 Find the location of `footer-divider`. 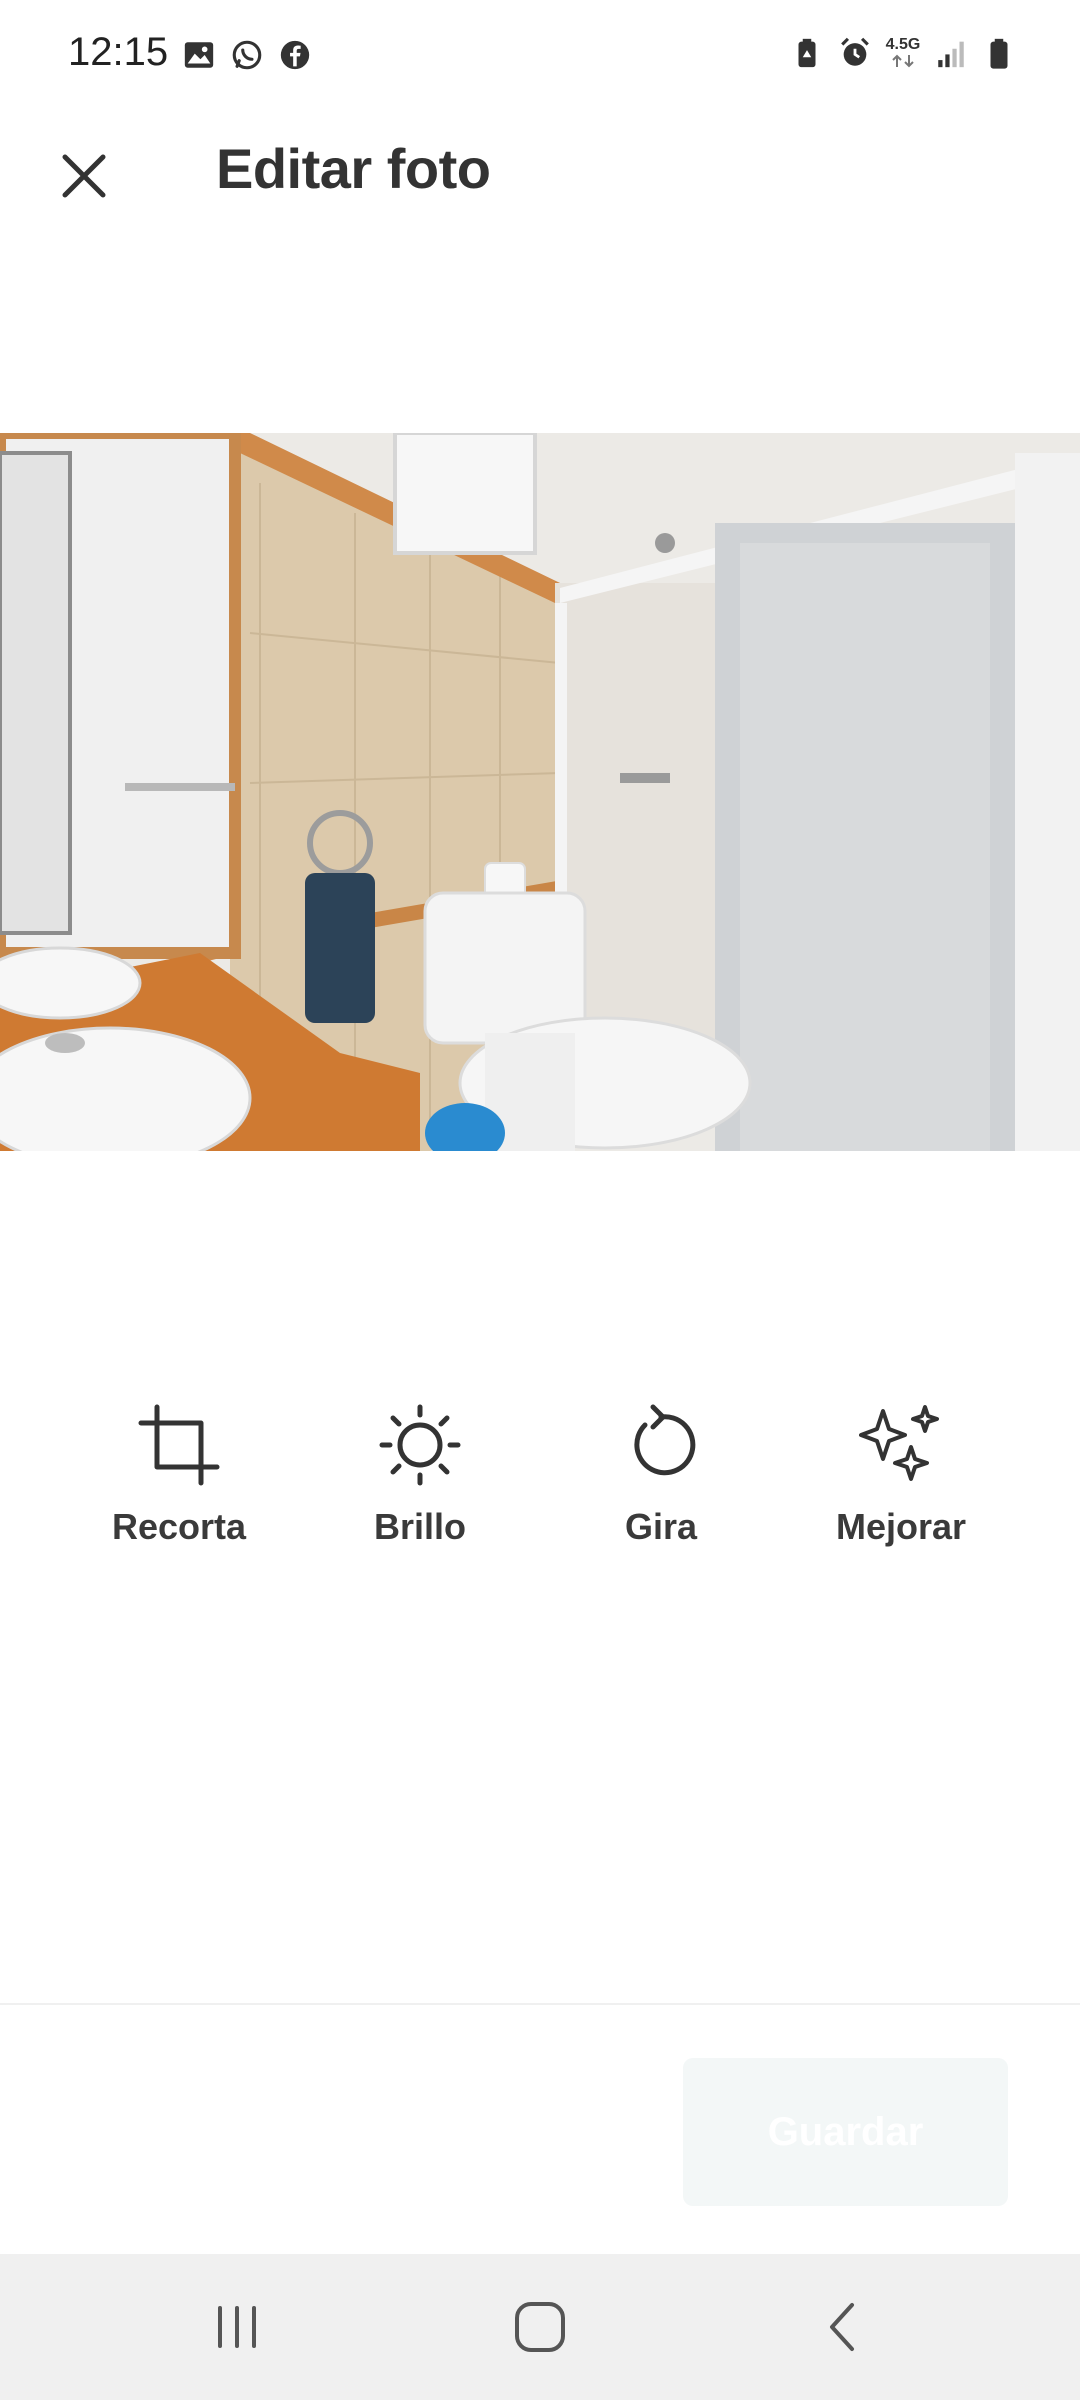

footer-divider is located at coordinates (540, 2004).